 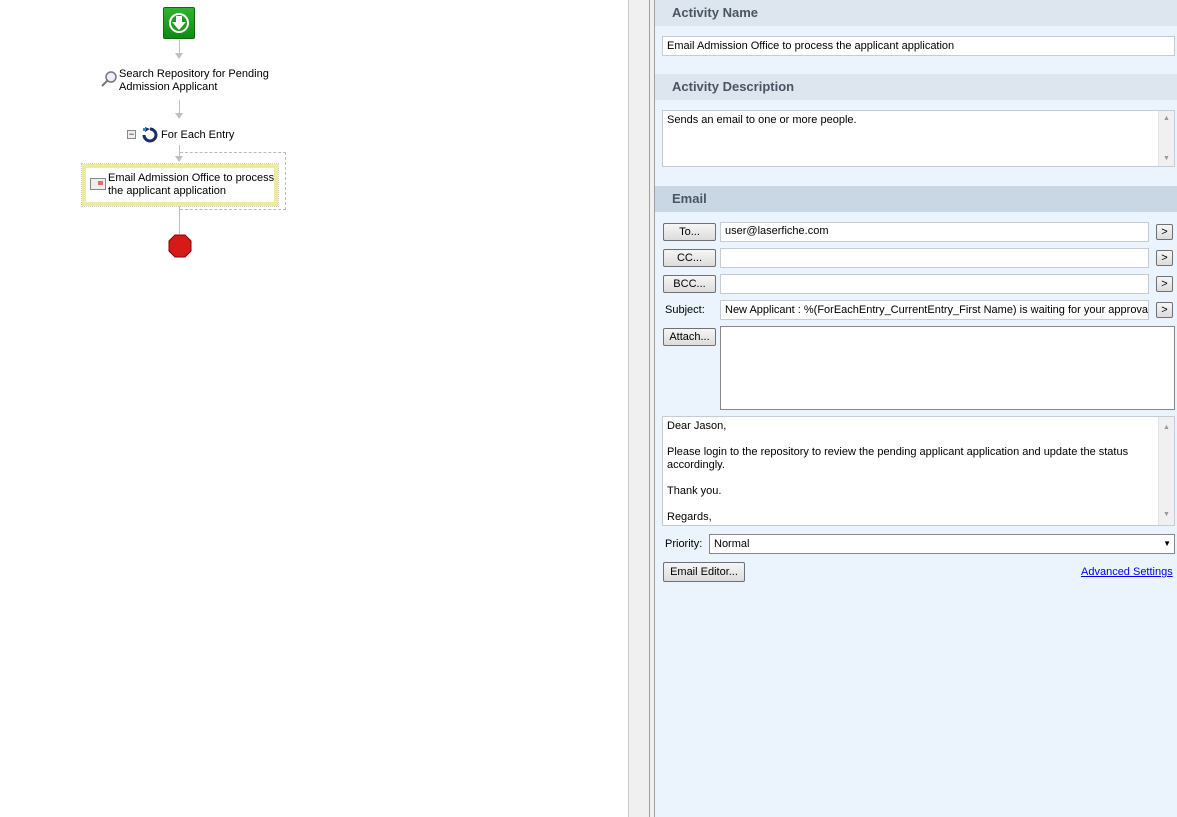 What do you see at coordinates (934, 232) in the screenshot?
I see `to-input: user@laserfiche.com` at bounding box center [934, 232].